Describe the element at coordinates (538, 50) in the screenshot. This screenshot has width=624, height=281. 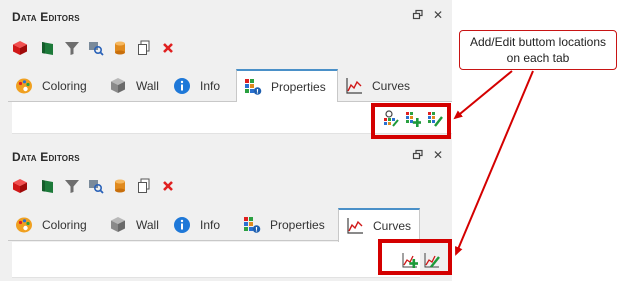
I see `callout-note: Add/Edit buttom locations on each tab` at that location.